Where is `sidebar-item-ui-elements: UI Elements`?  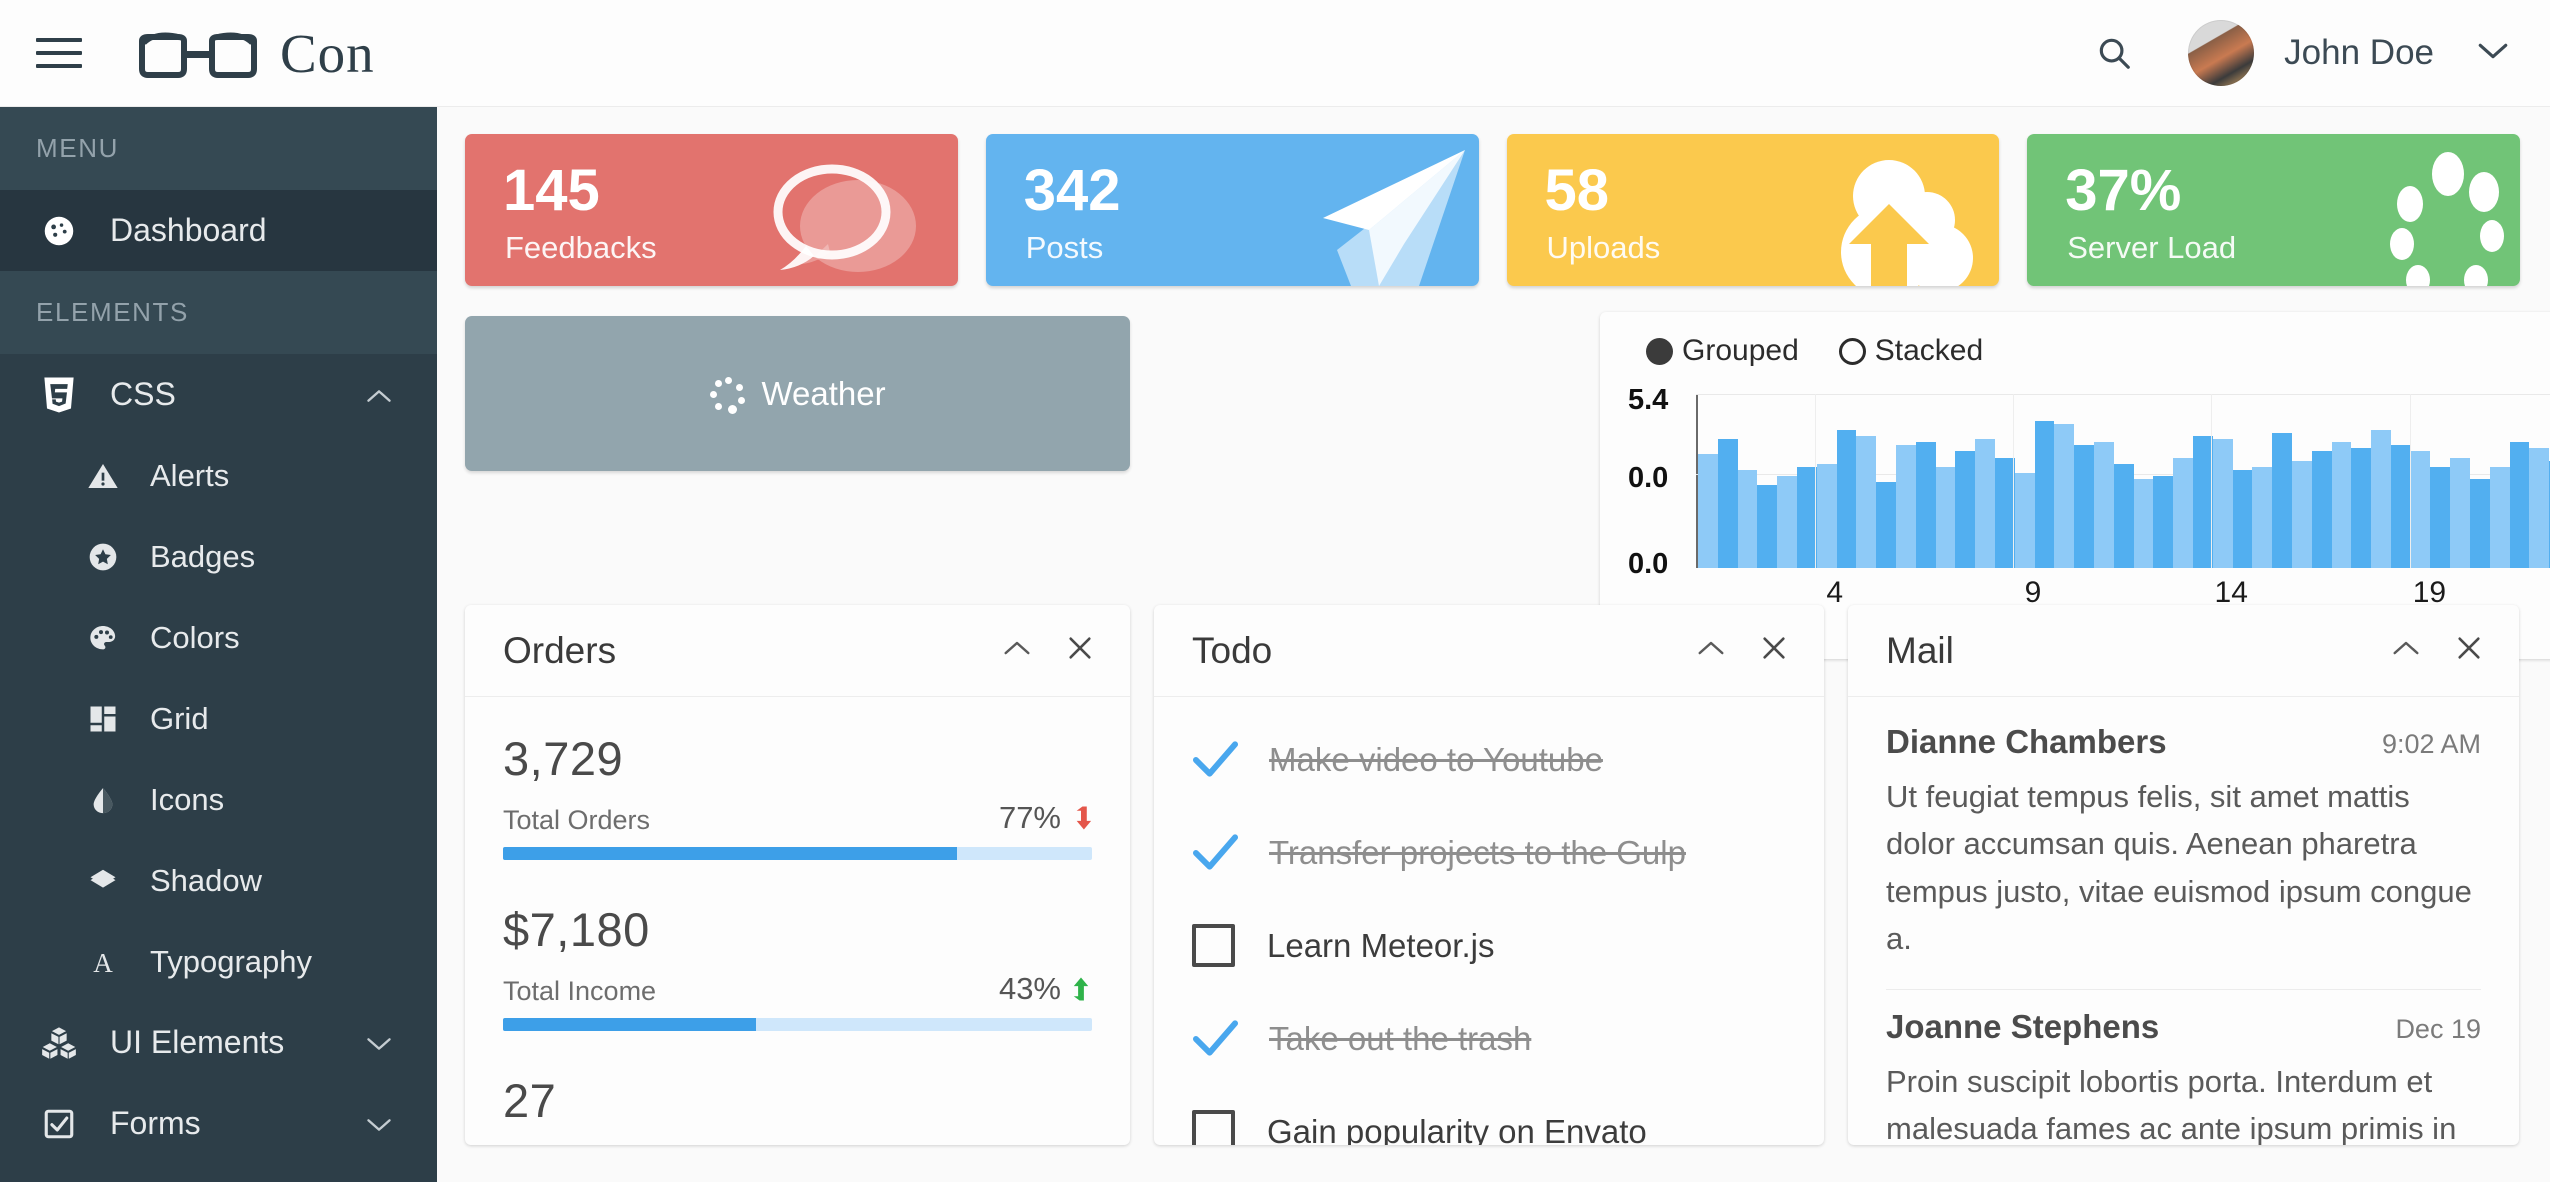 sidebar-item-ui-elements: UI Elements is located at coordinates (218, 1042).